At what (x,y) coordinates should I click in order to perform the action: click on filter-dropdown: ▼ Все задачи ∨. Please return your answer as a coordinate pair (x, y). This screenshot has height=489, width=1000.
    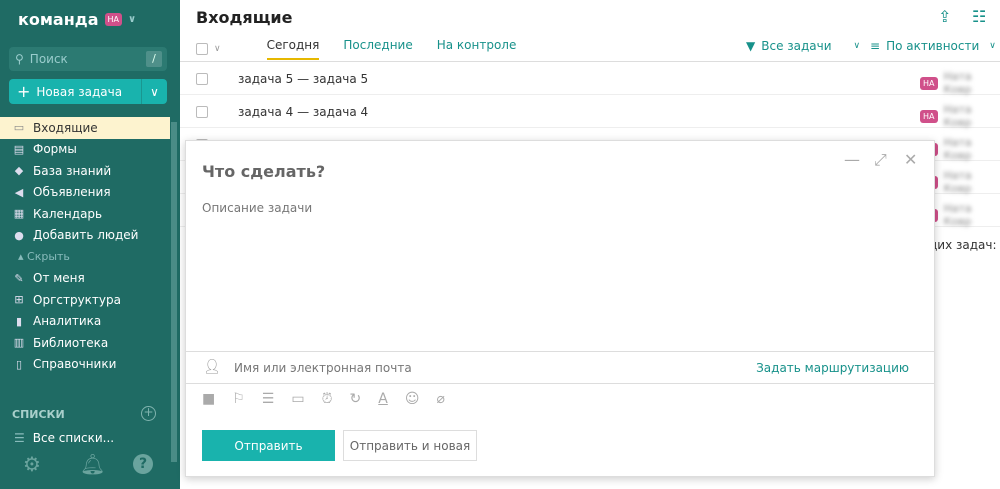
    Looking at the image, I should click on (803, 46).